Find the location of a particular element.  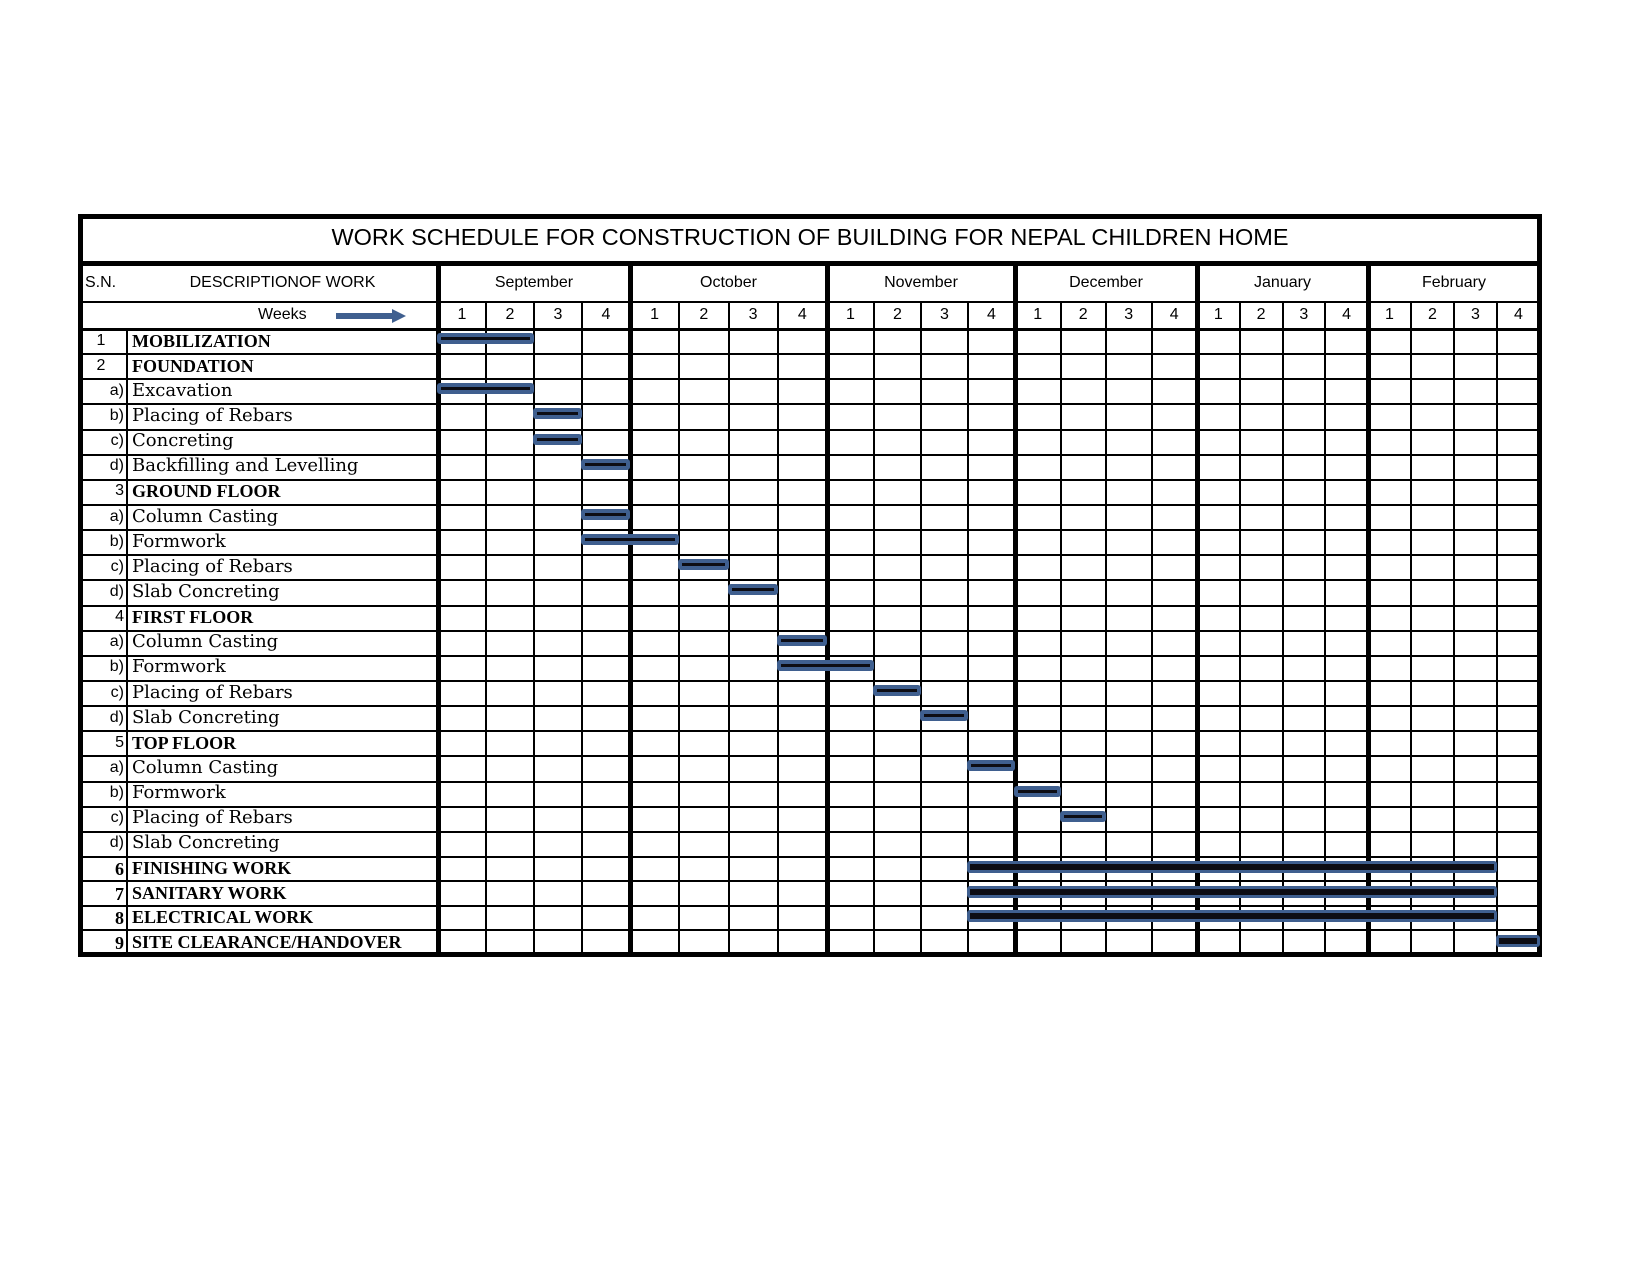

task-sn: 5 is located at coordinates (119, 742).